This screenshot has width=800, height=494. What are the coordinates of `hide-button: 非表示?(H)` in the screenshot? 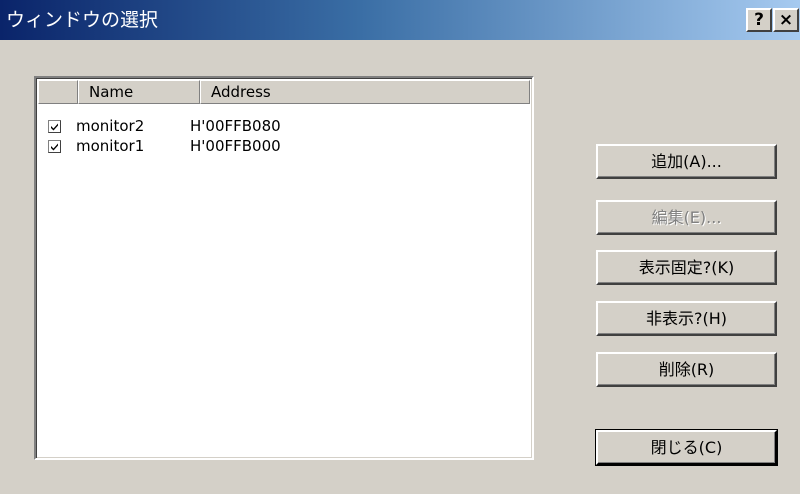 It's located at (686, 318).